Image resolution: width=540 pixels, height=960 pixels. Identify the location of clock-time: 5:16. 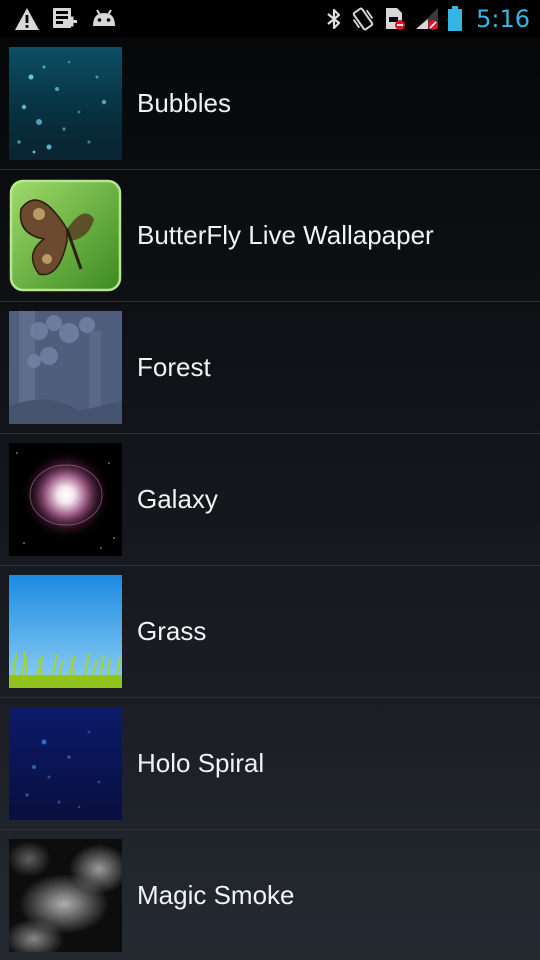
(503, 19).